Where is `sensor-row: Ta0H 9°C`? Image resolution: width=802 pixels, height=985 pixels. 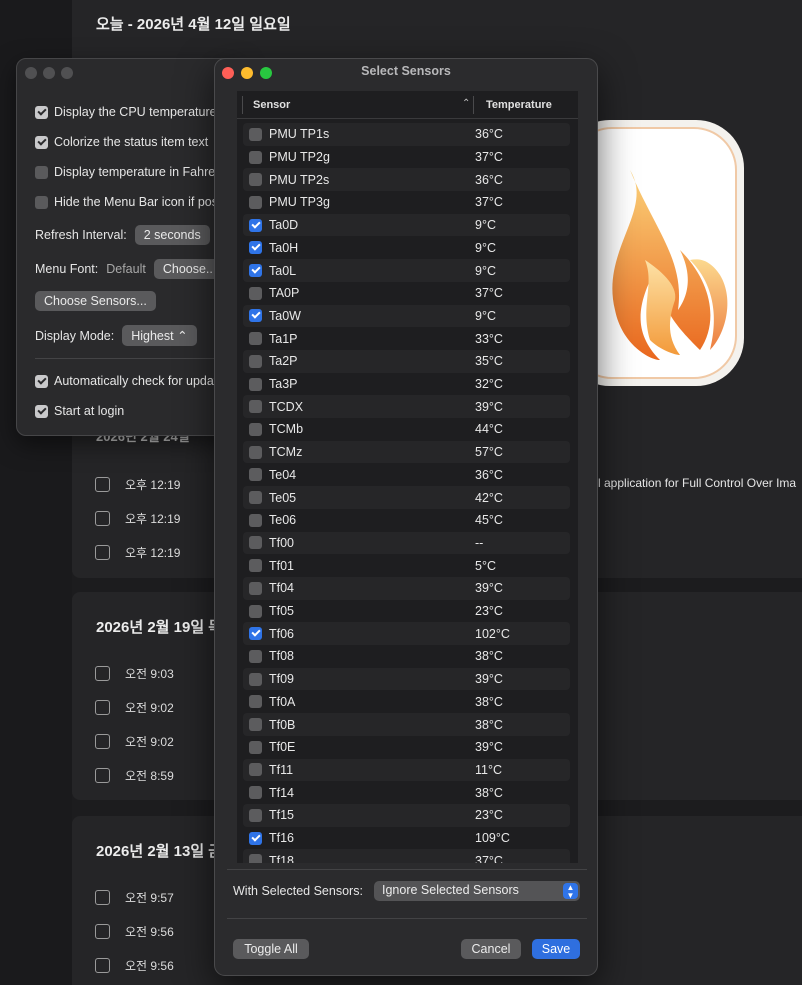
sensor-row: Ta0H 9°C is located at coordinates (406, 248).